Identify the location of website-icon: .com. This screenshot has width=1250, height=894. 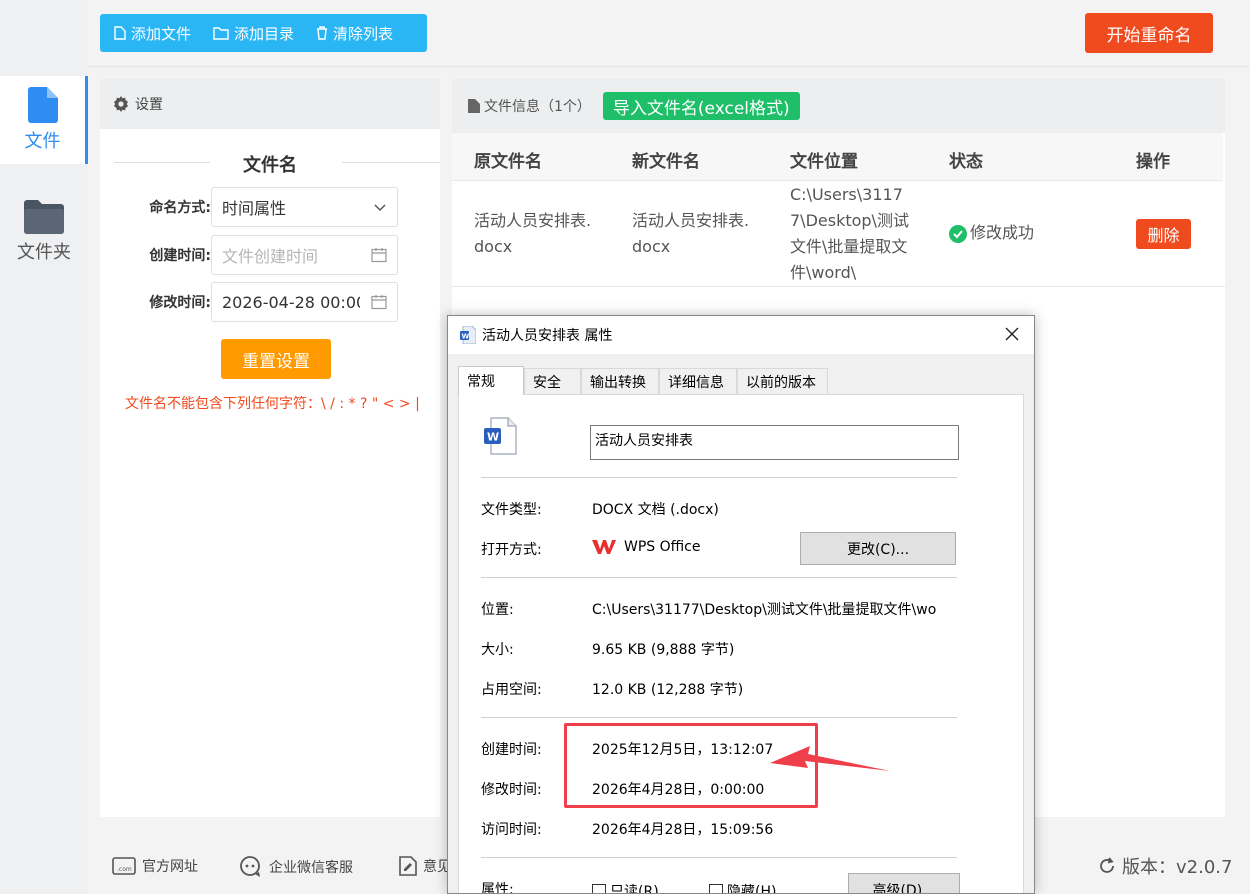
(124, 866).